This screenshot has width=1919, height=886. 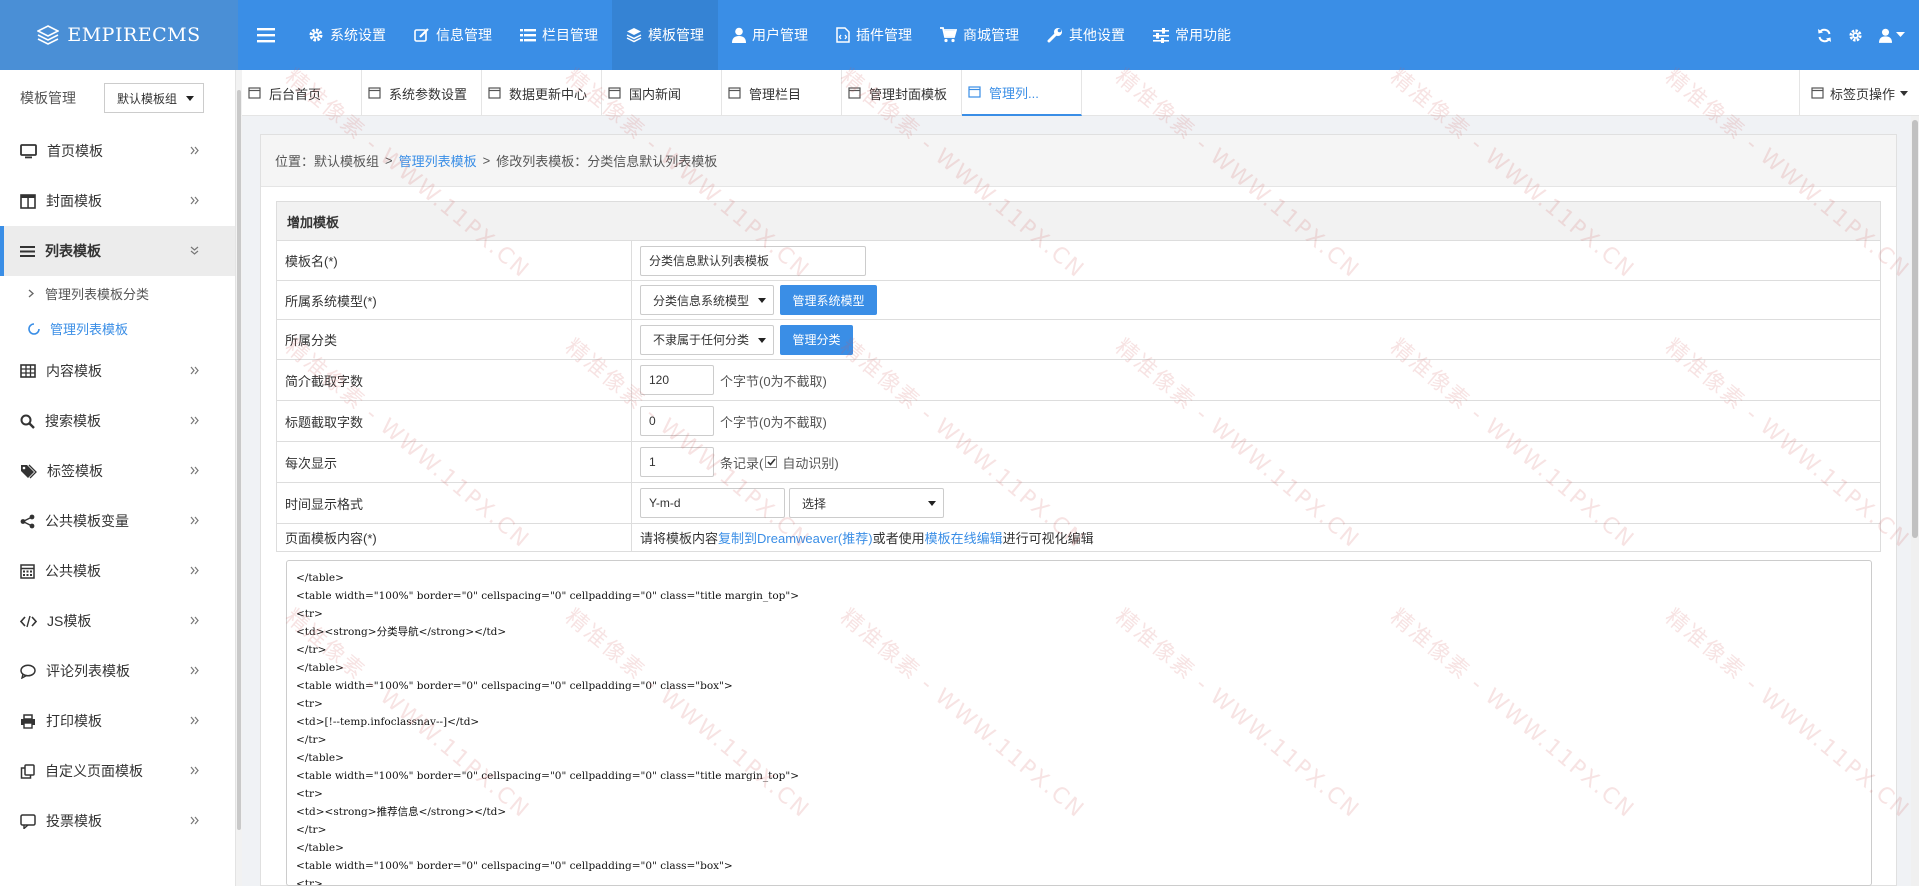 I want to click on topnav-plugin-management: 插件管理, so click(x=874, y=35).